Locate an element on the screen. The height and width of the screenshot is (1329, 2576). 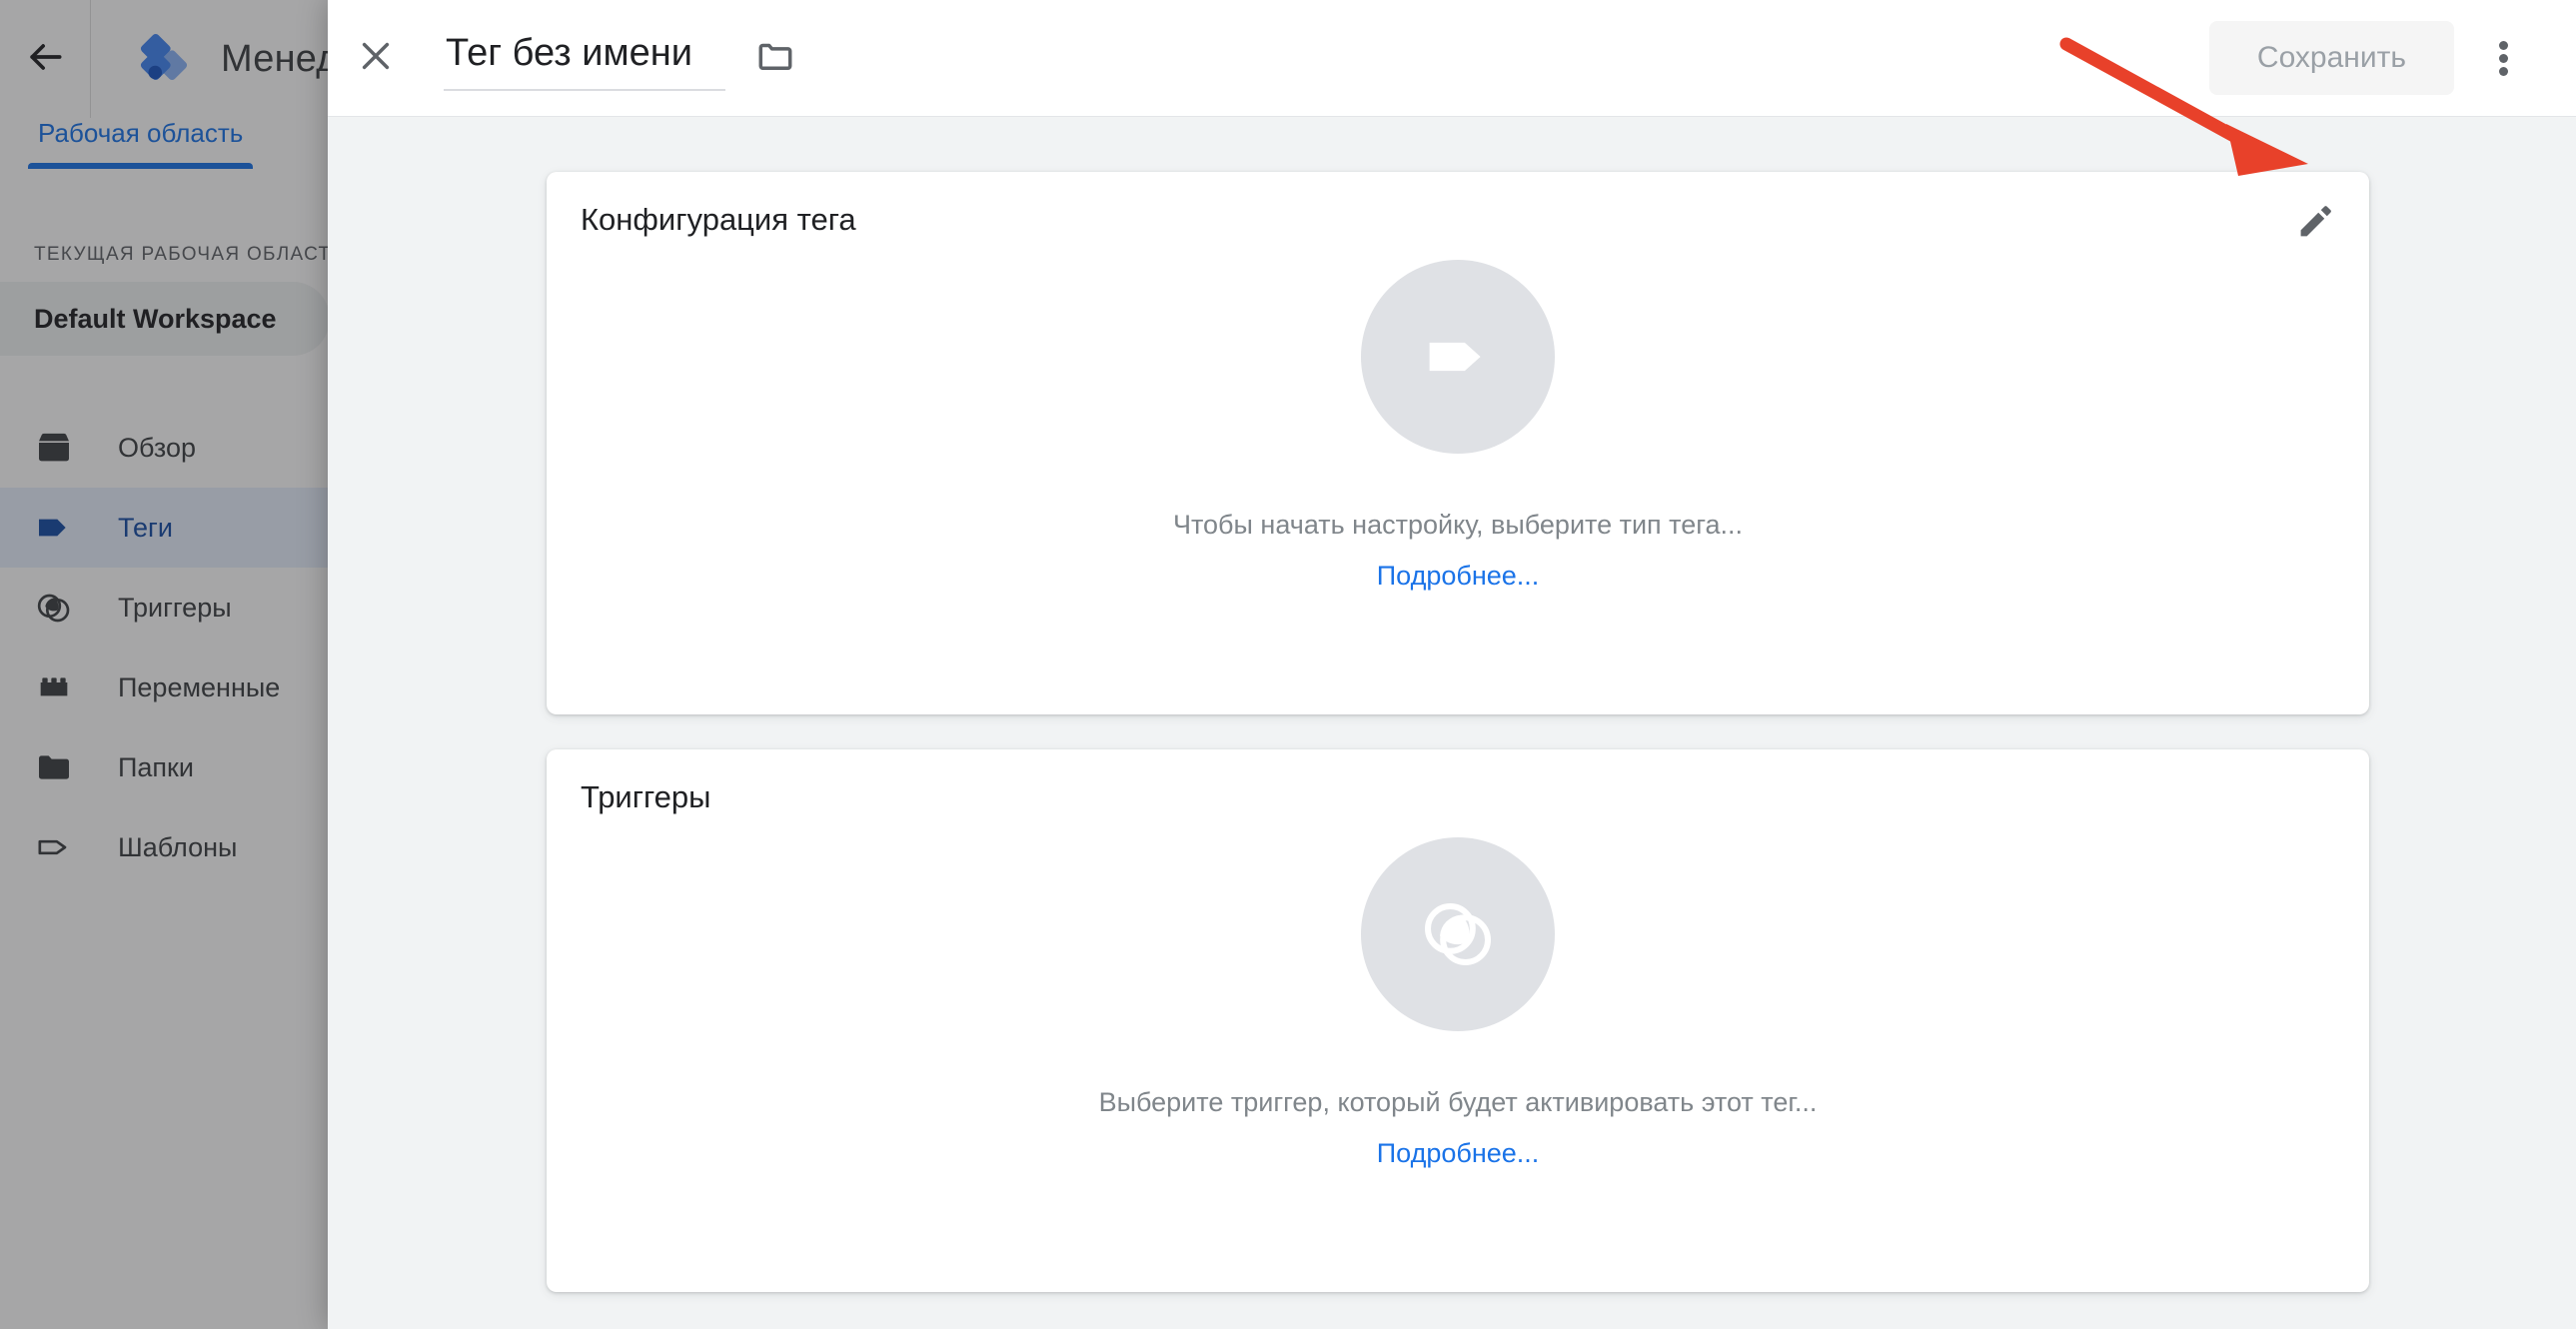
more-vert-icon is located at coordinates (2503, 58).